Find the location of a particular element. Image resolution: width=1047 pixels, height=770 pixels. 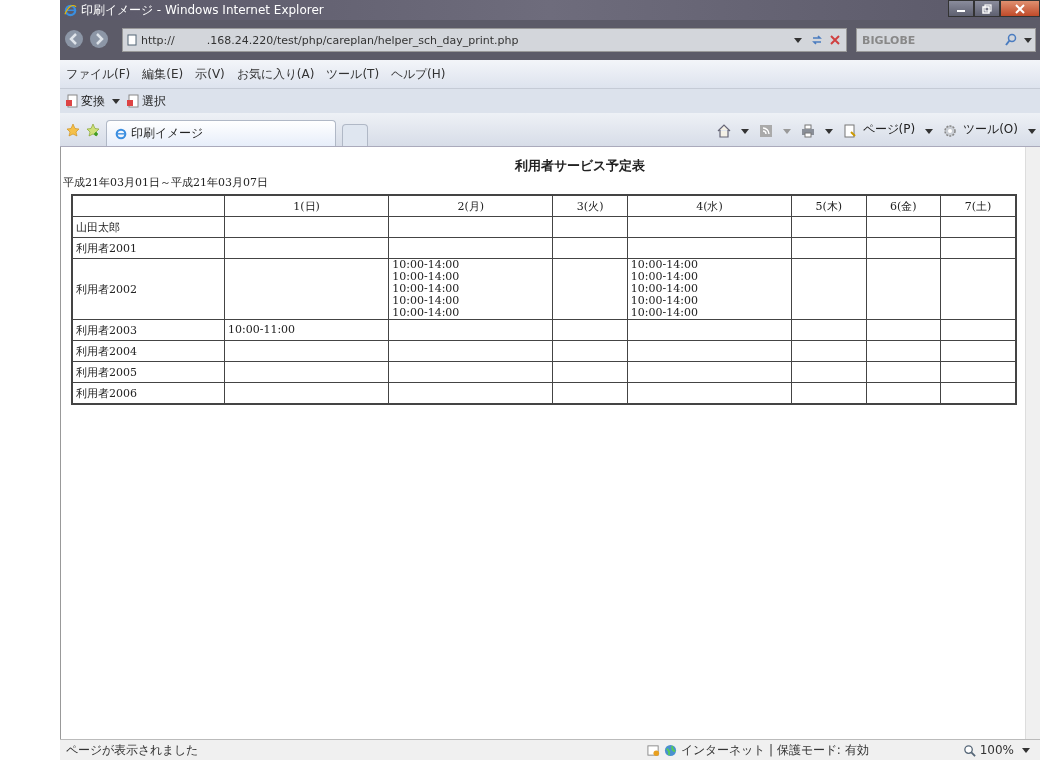

table-header-cell: 1(日) is located at coordinates (306, 206).